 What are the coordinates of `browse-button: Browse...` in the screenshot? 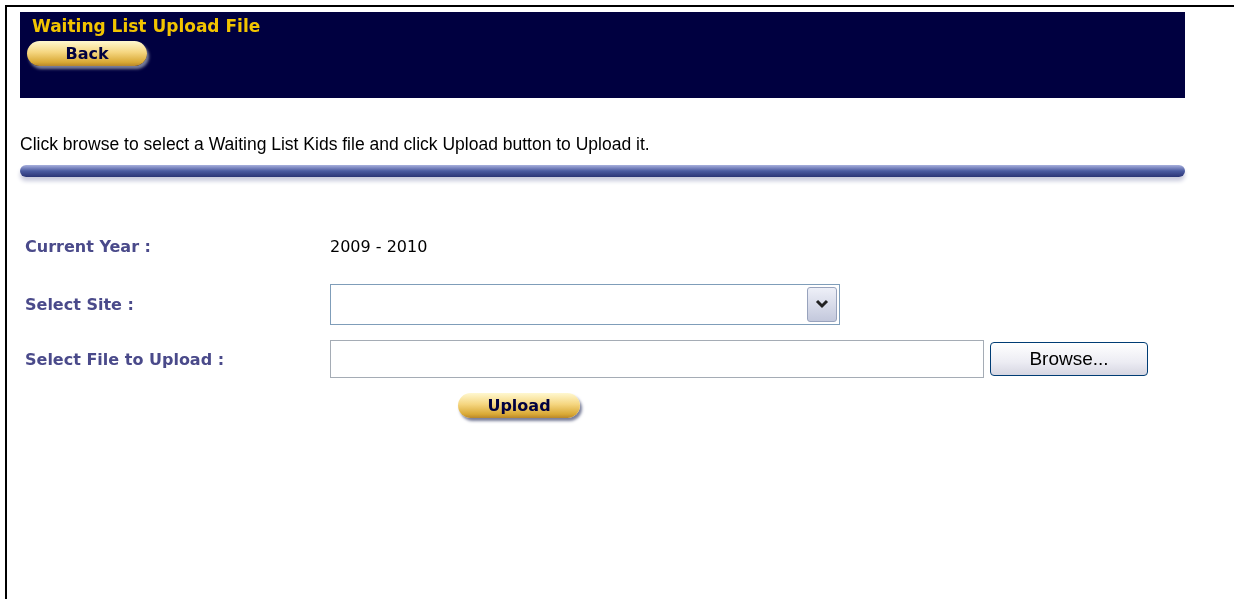 It's located at (1069, 359).